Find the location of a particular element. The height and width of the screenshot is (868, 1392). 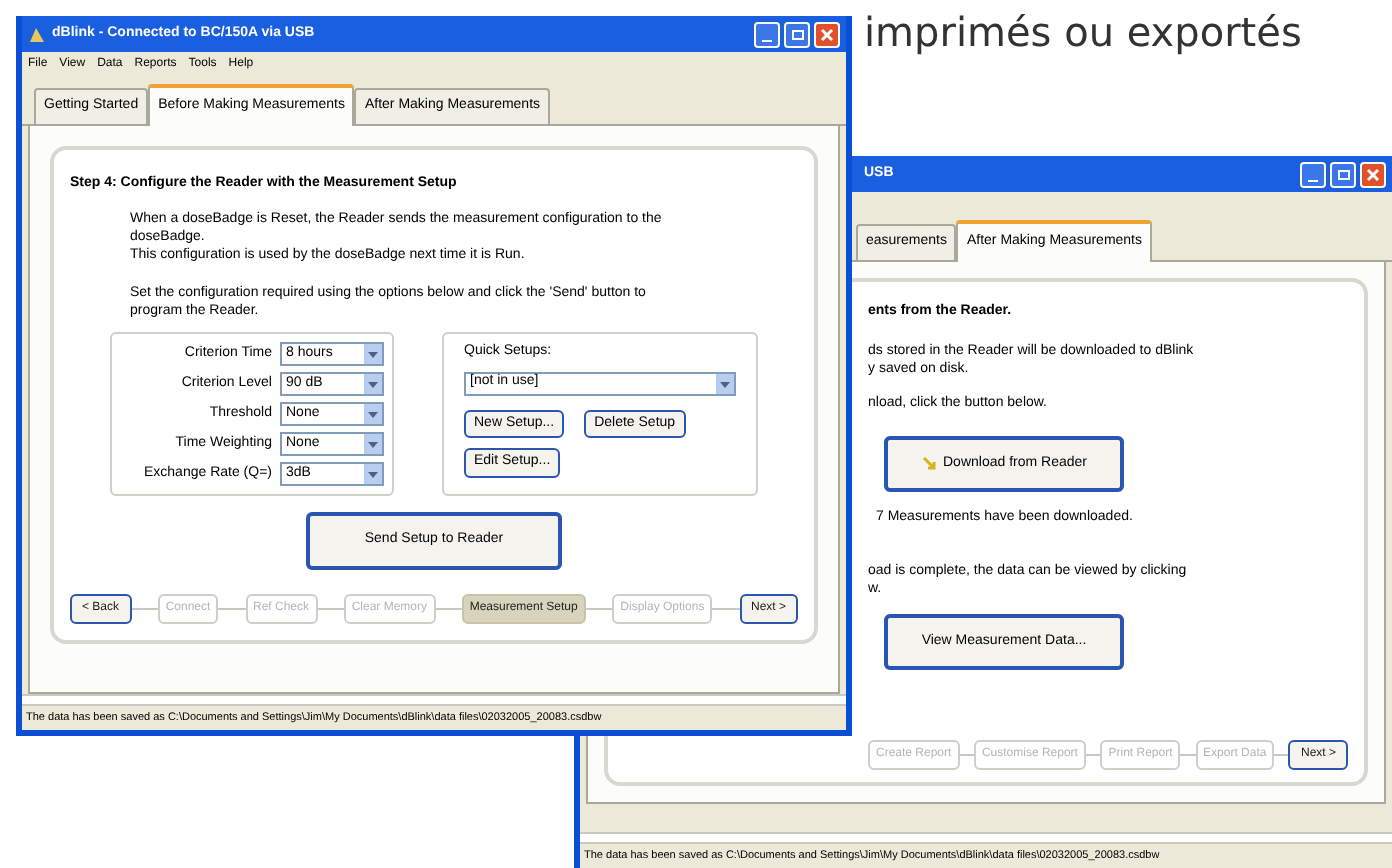

app-icon is located at coordinates (37, 34).